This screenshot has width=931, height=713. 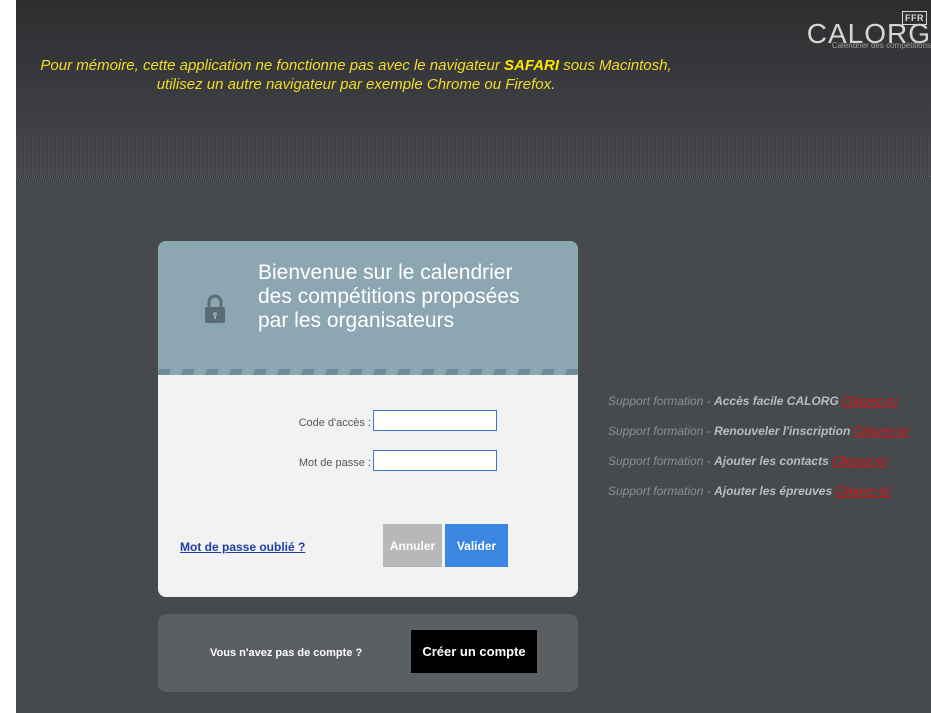 I want to click on no-account-text: Vous n'avez pas de compte ?, so click(x=286, y=653).